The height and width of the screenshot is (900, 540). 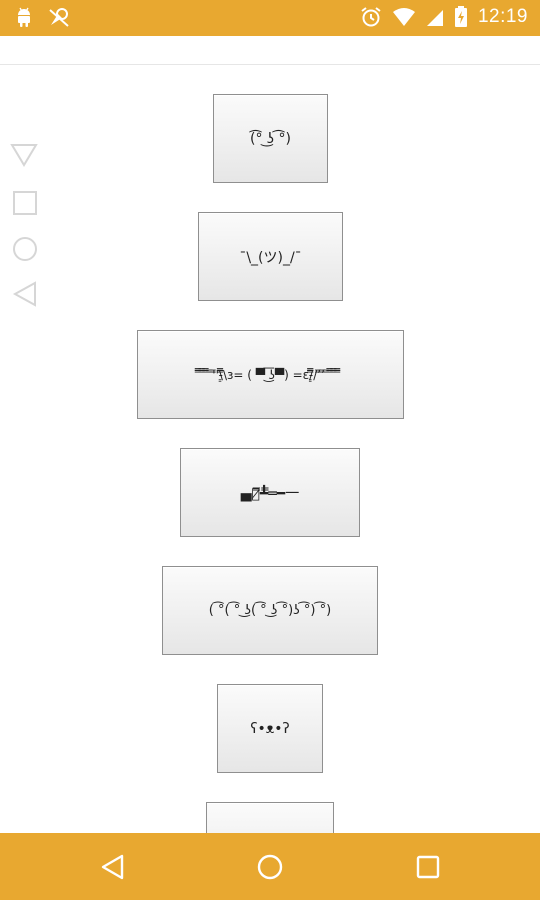 I want to click on face-button-rifle: ▄︻̷̿┻̿═━一, so click(x=270, y=492).